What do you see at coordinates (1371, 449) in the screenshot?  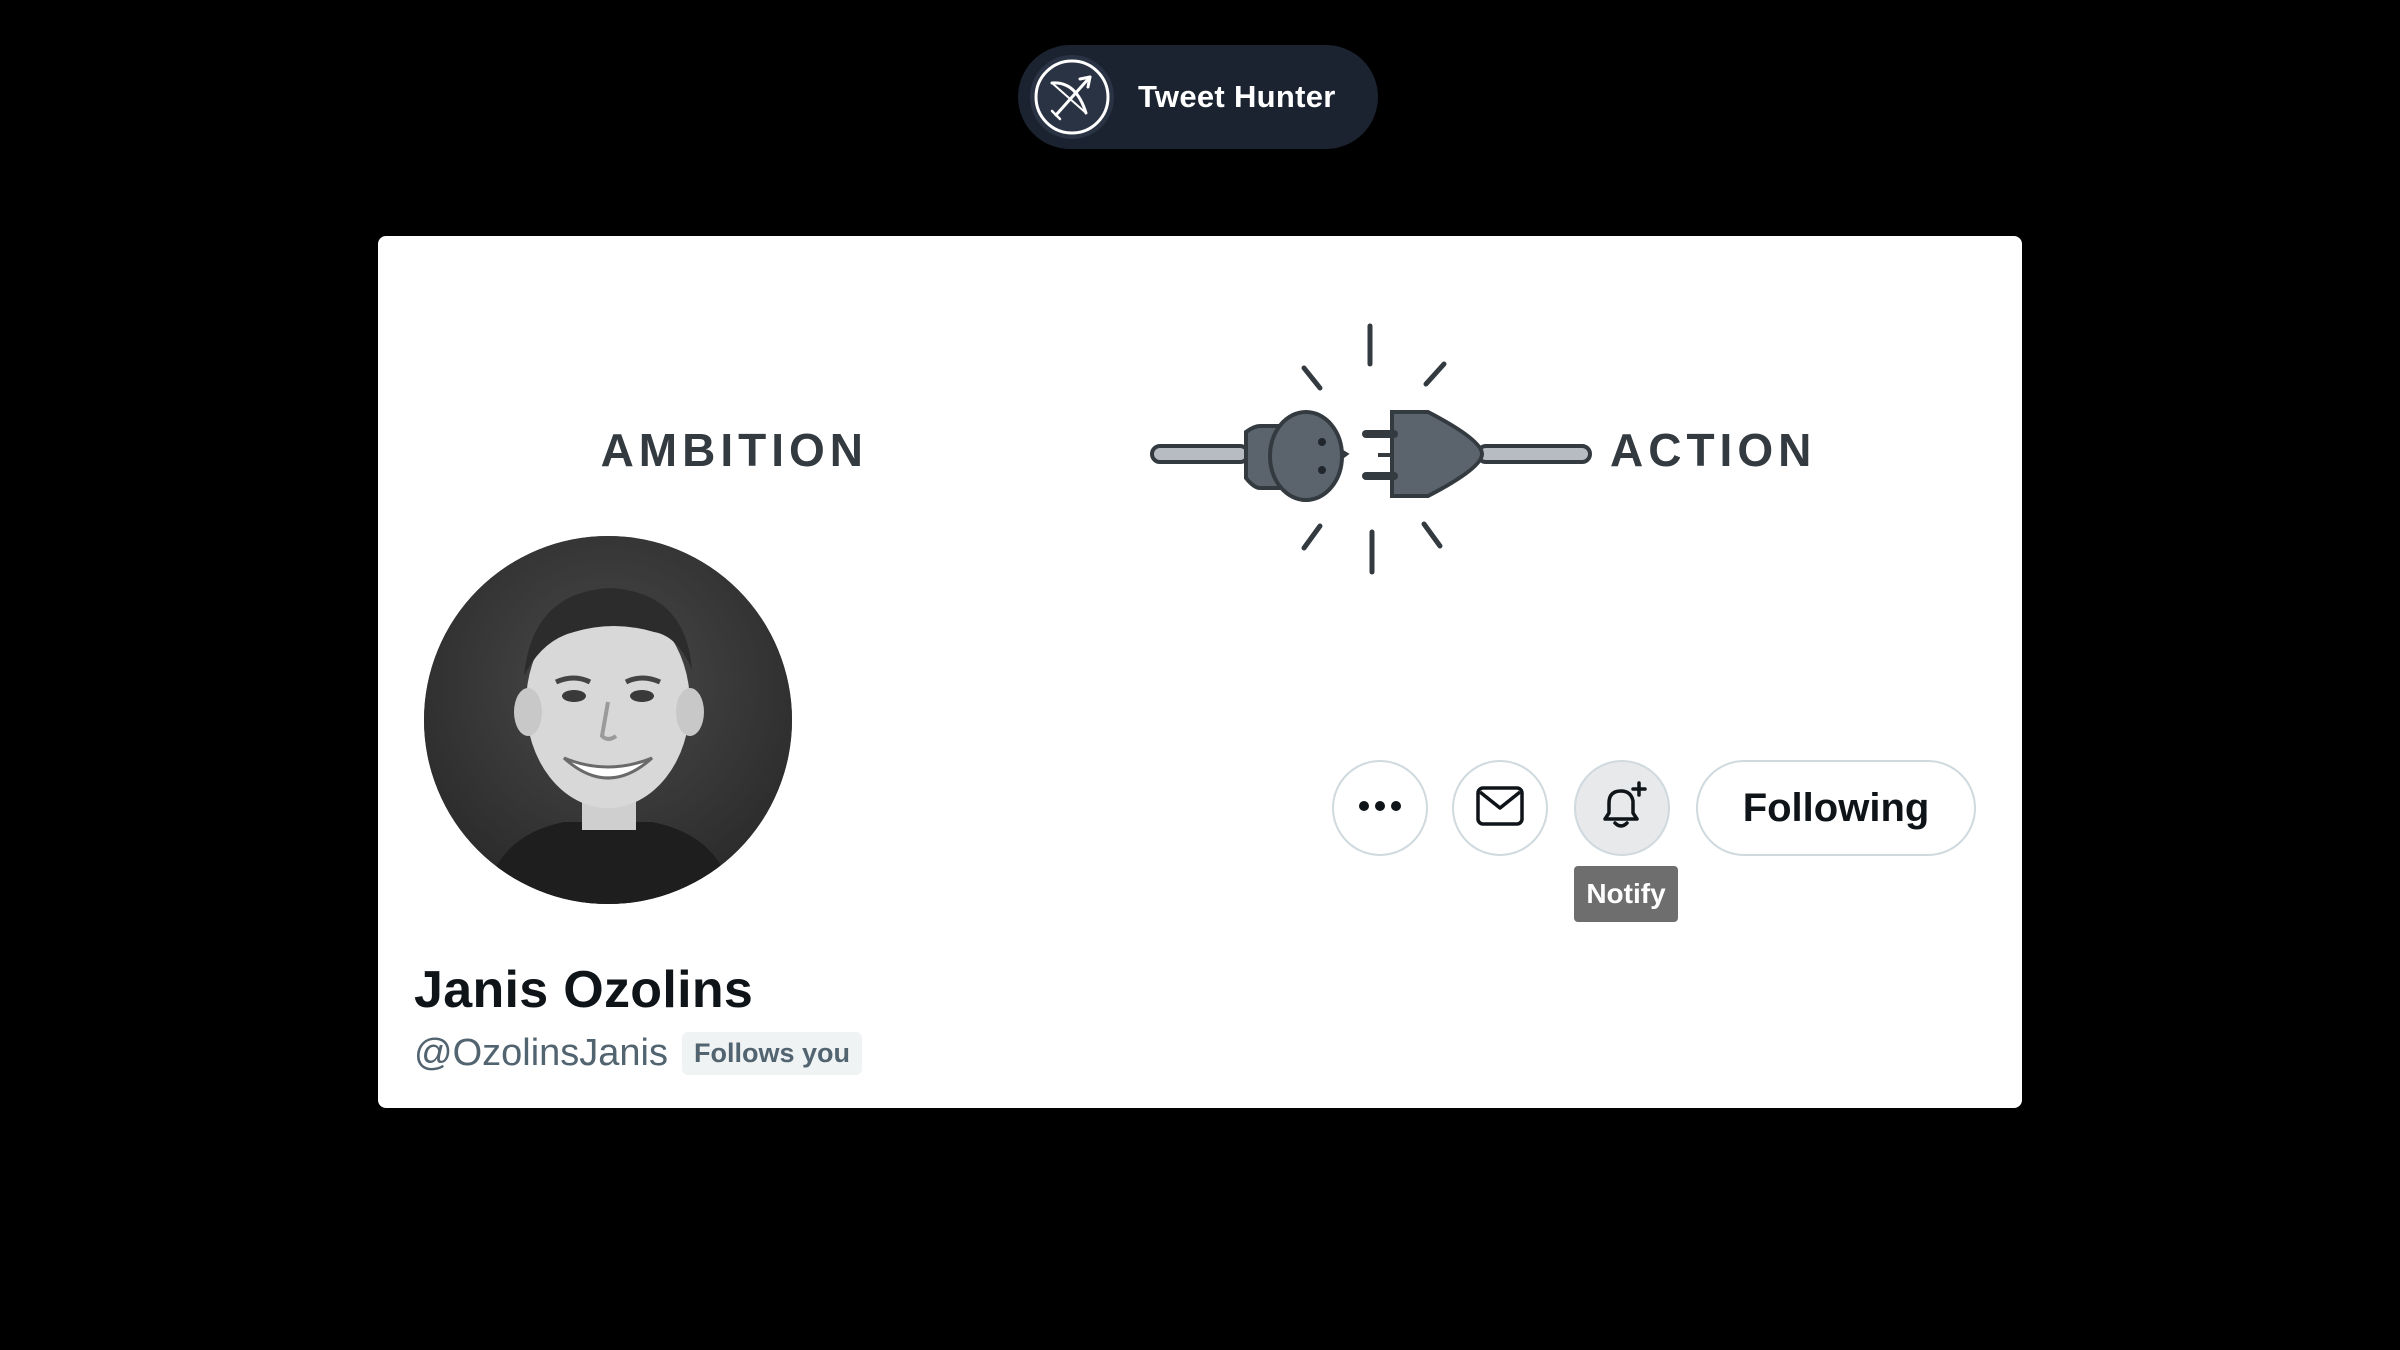 I see `plug-and-socket-icon` at bounding box center [1371, 449].